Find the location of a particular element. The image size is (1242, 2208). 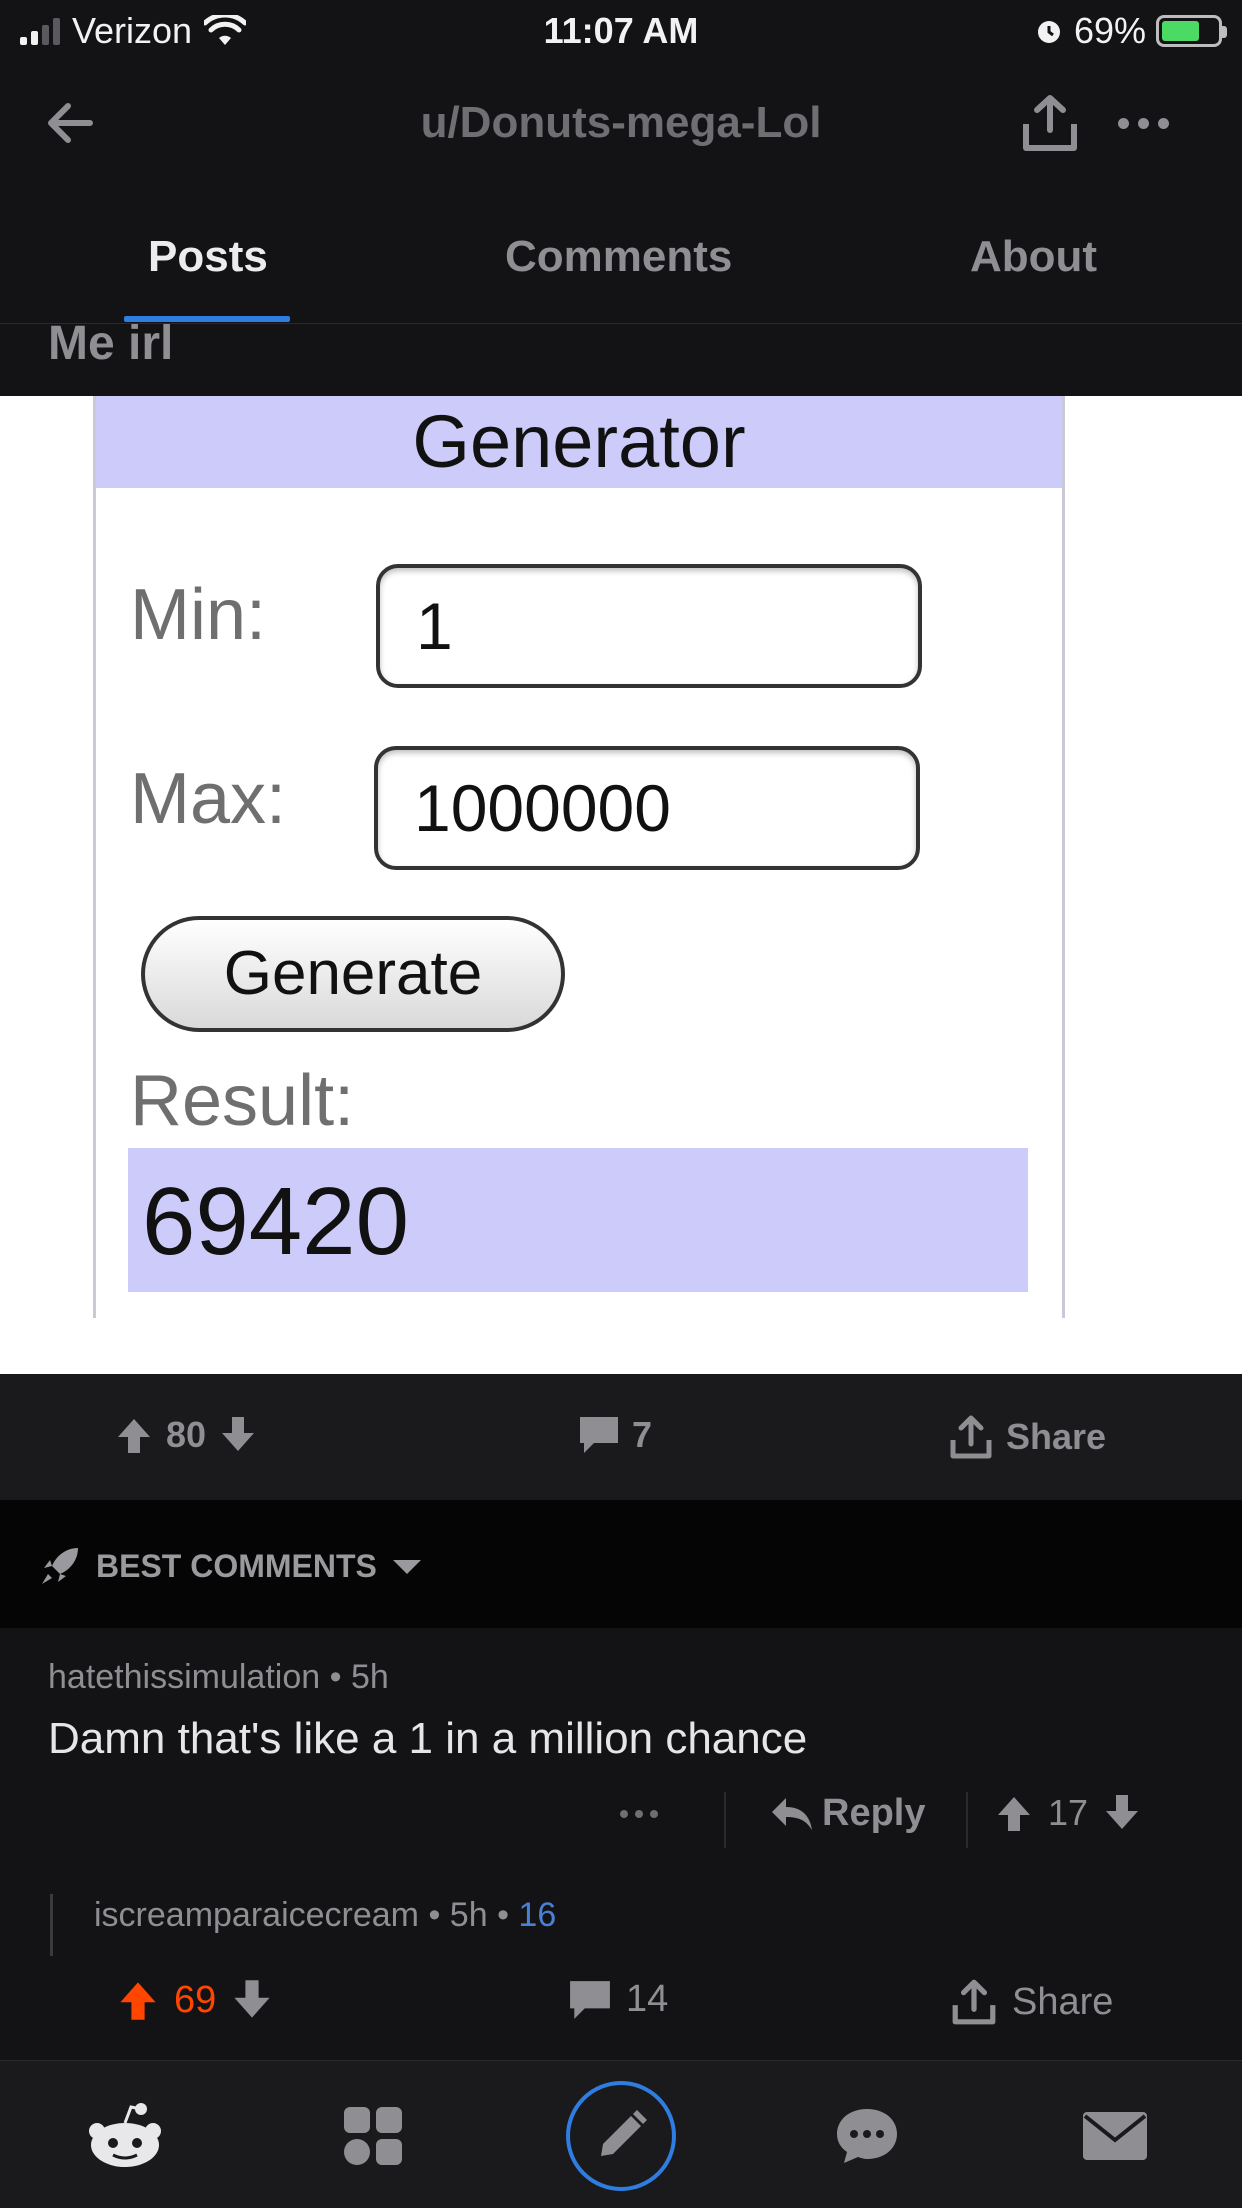

battery-percent: 69% is located at coordinates (1109, 30).